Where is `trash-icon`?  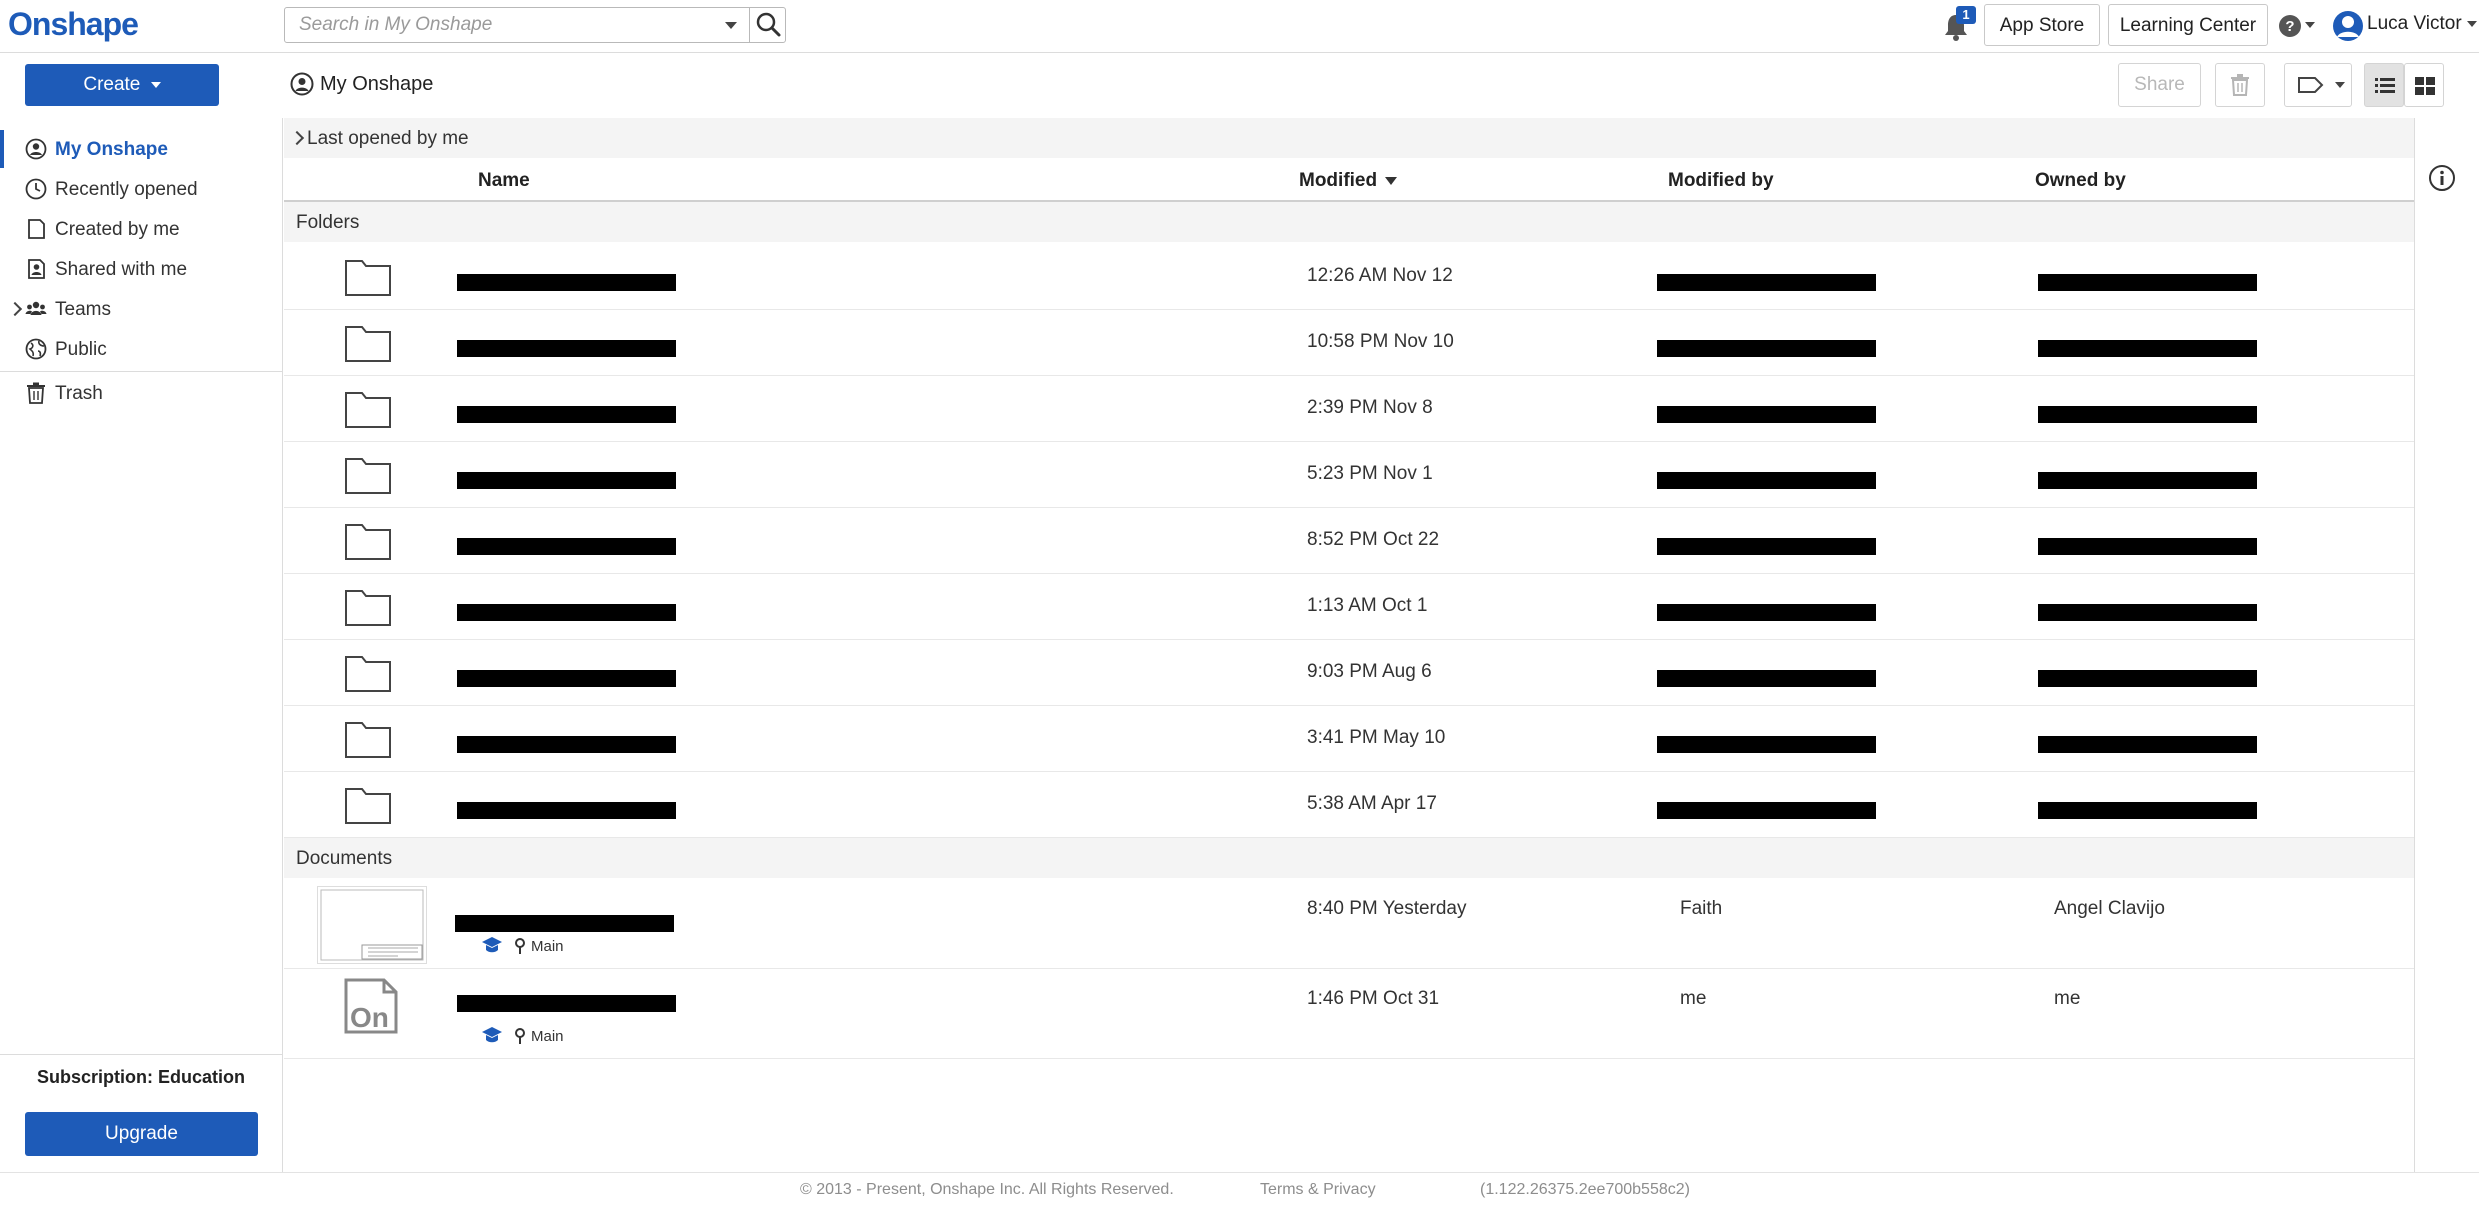 trash-icon is located at coordinates (36, 393).